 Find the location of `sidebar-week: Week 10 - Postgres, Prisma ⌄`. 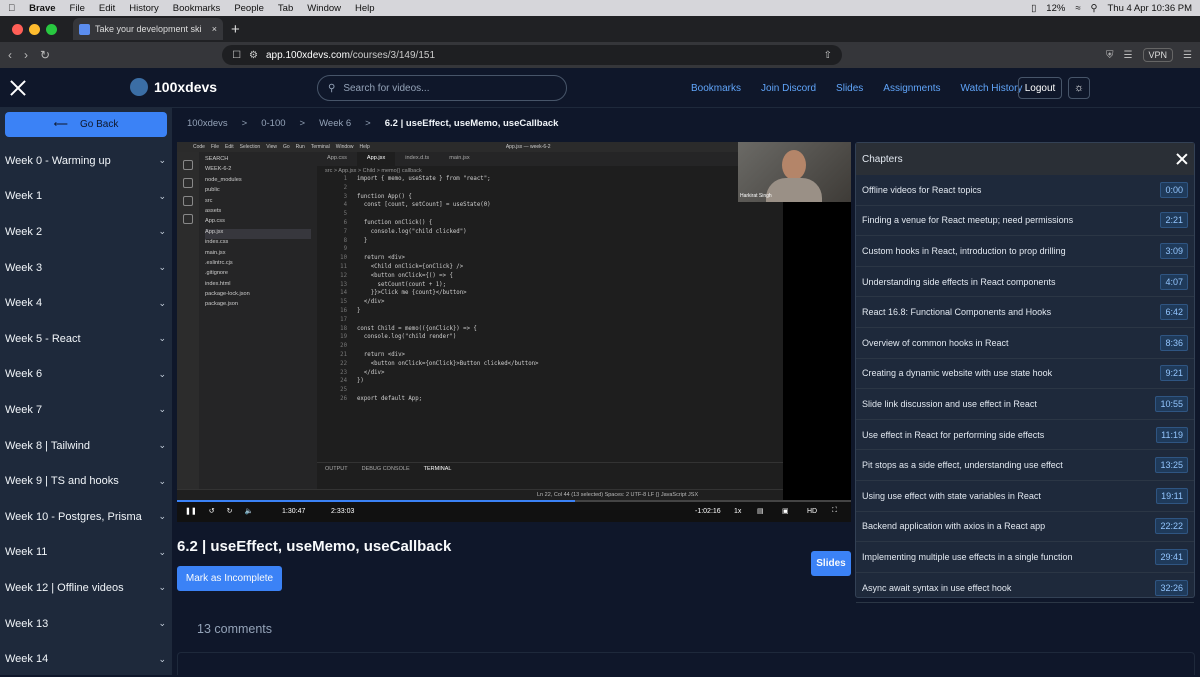

sidebar-week: Week 10 - Postgres, Prisma ⌄ is located at coordinates (86, 517).